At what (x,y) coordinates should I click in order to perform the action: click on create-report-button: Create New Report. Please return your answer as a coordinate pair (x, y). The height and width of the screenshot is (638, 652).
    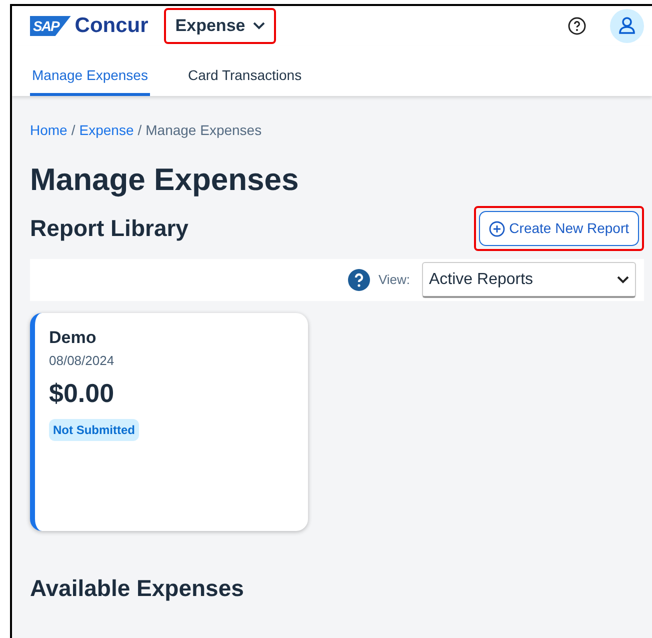
    Looking at the image, I should click on (559, 228).